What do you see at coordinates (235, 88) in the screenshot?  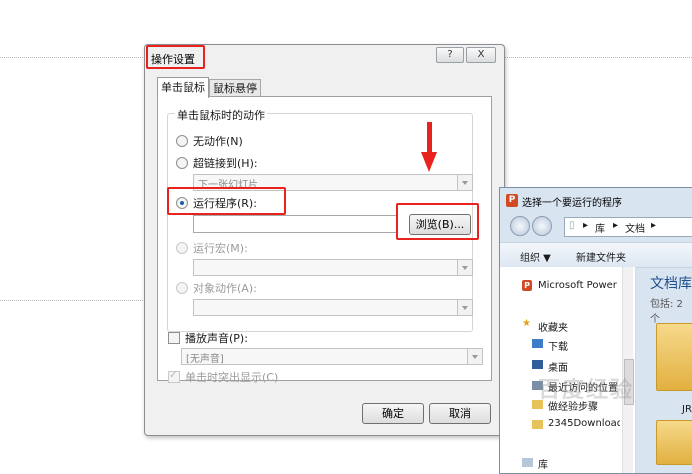 I see `tab-mouse-over: 鼠标悬停` at bounding box center [235, 88].